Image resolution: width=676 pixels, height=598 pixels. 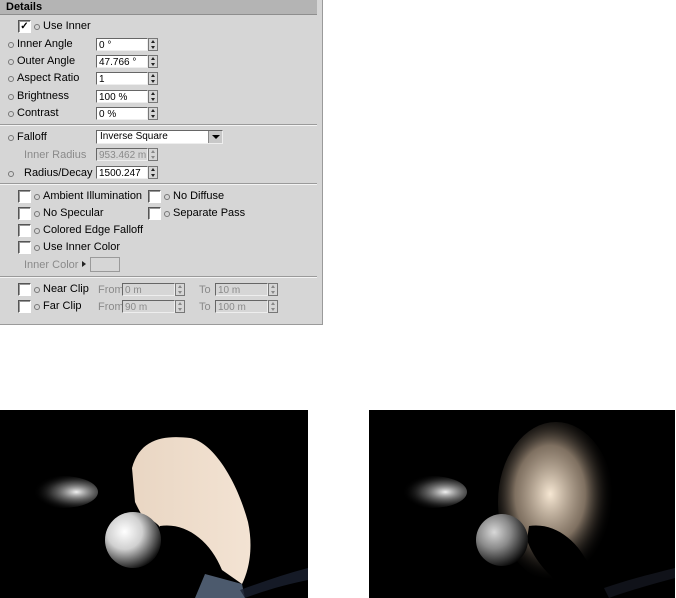 I want to click on aspect-ratio-label: Aspect Ratio, so click(x=48, y=78).